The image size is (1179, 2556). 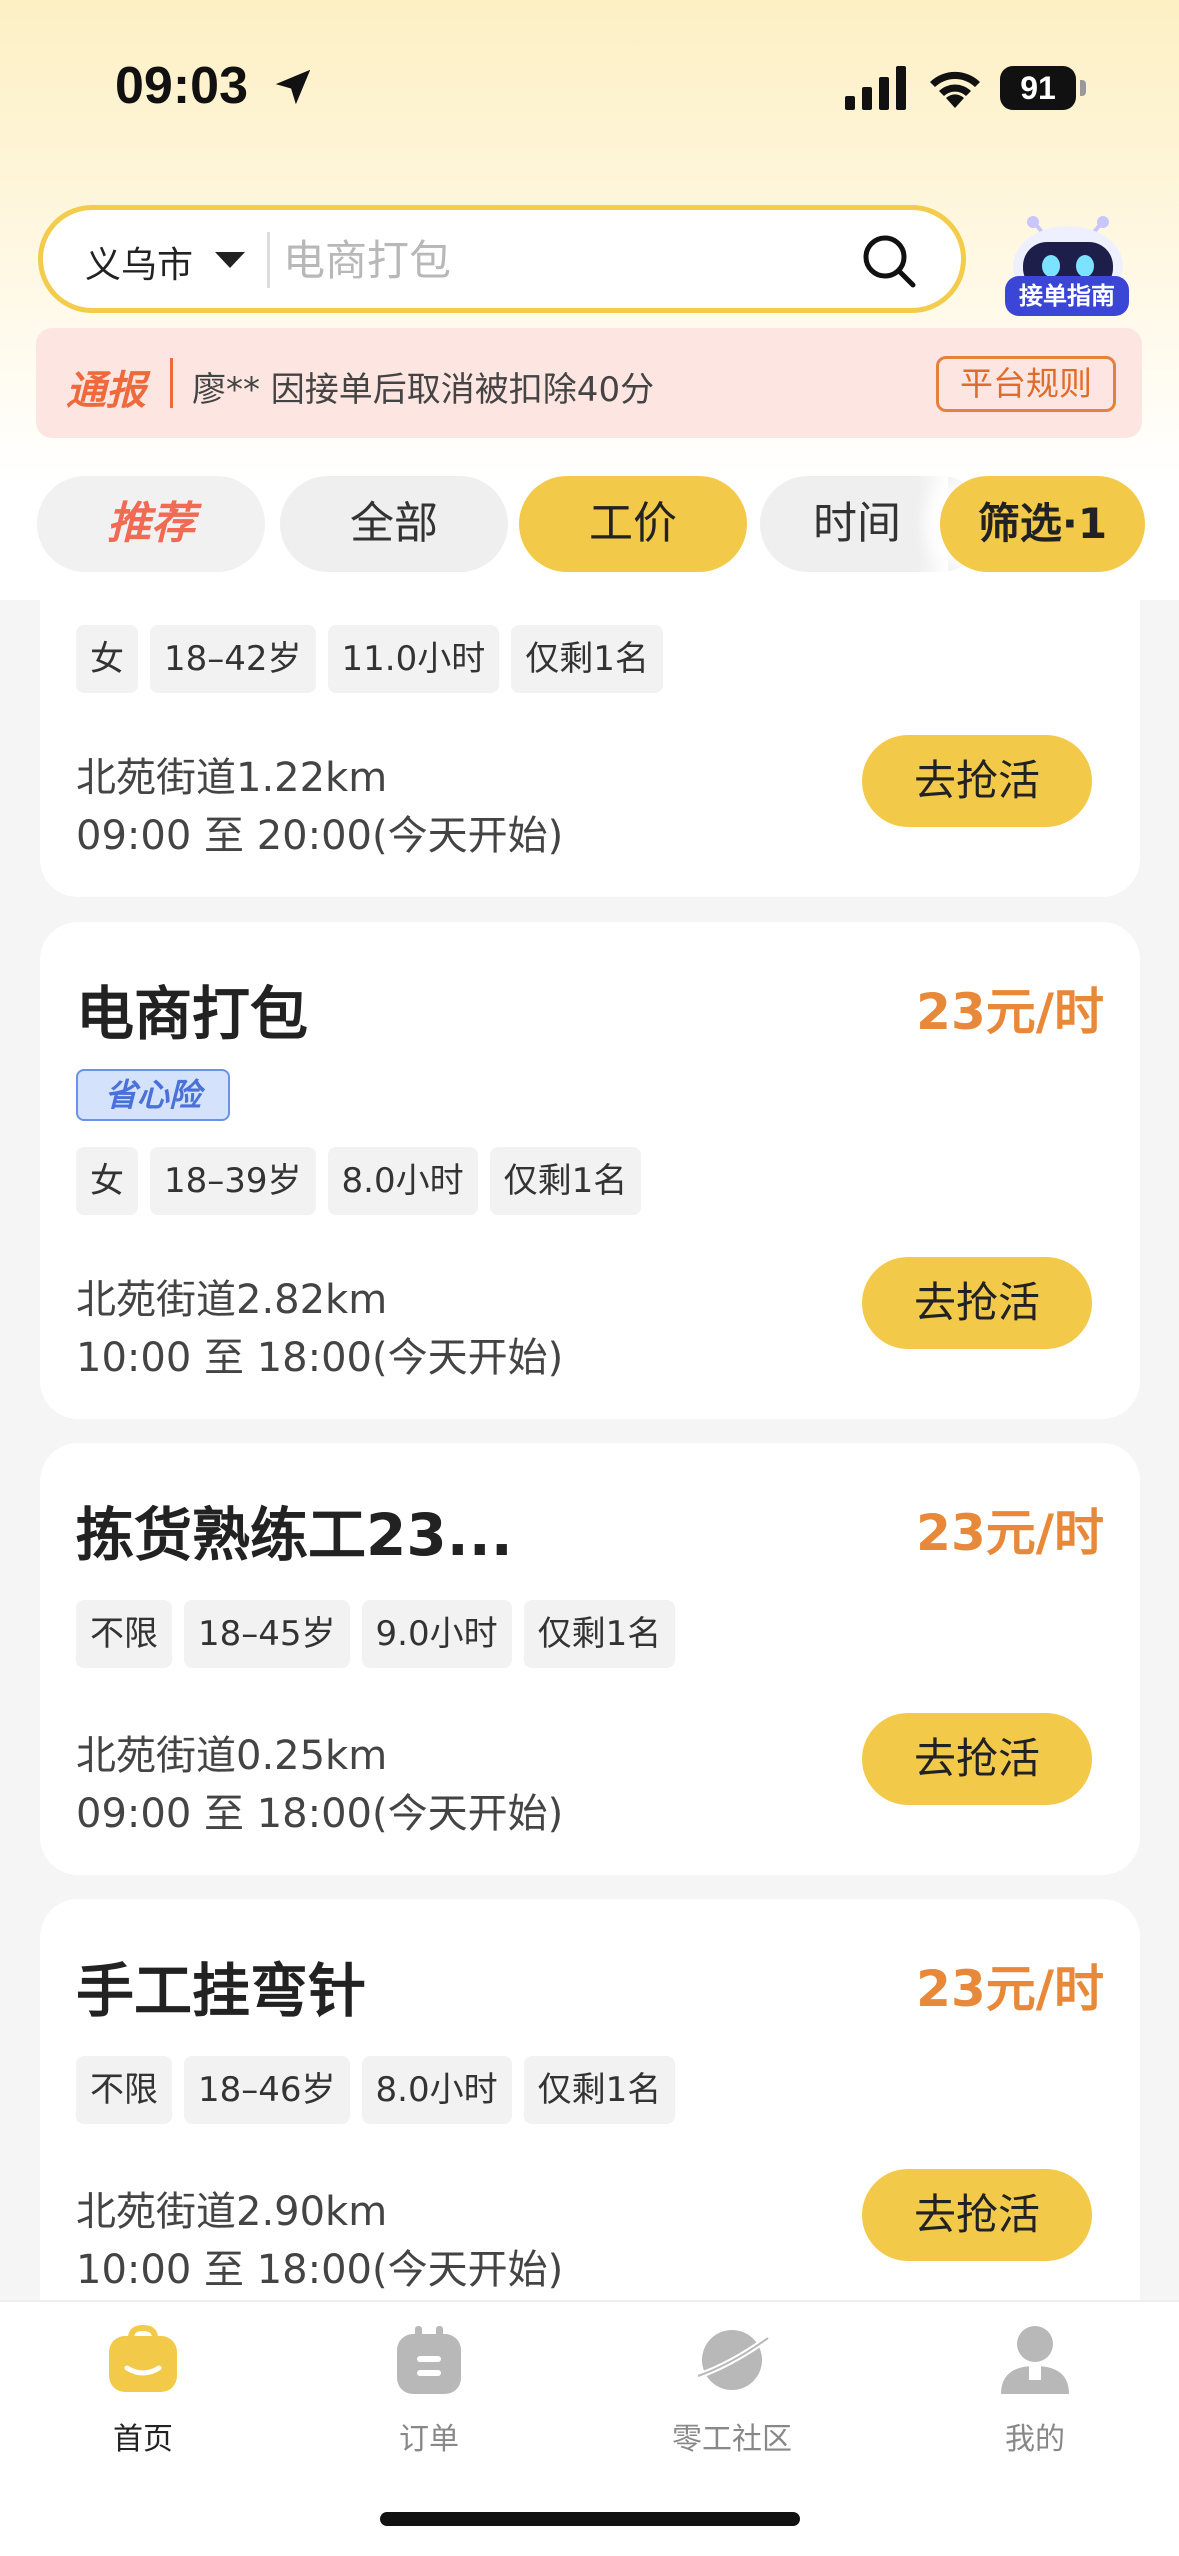 I want to click on location-arrow-icon, so click(x=293, y=87).